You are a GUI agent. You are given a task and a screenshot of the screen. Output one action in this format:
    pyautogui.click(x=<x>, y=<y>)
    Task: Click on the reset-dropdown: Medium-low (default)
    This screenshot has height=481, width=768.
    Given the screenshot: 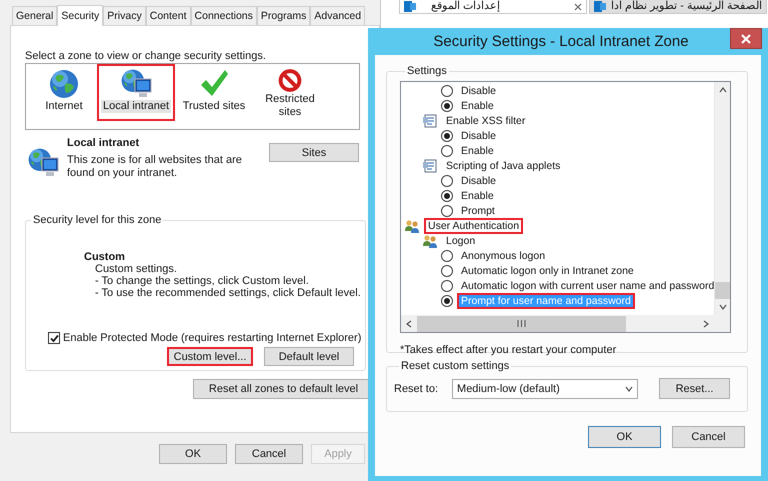 What is the action you would take?
    pyautogui.click(x=545, y=388)
    